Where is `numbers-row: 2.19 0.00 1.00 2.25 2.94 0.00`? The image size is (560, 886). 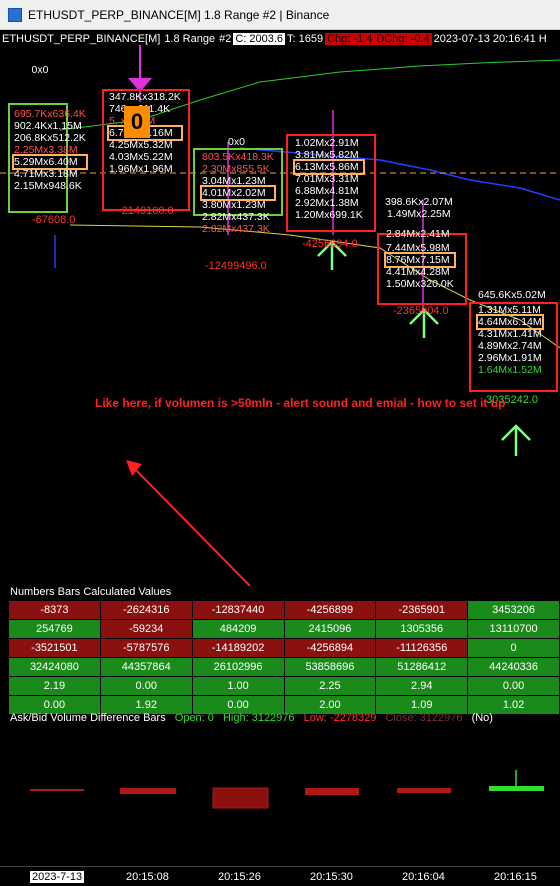 numbers-row: 2.19 0.00 1.00 2.25 2.94 0.00 is located at coordinates (284, 686).